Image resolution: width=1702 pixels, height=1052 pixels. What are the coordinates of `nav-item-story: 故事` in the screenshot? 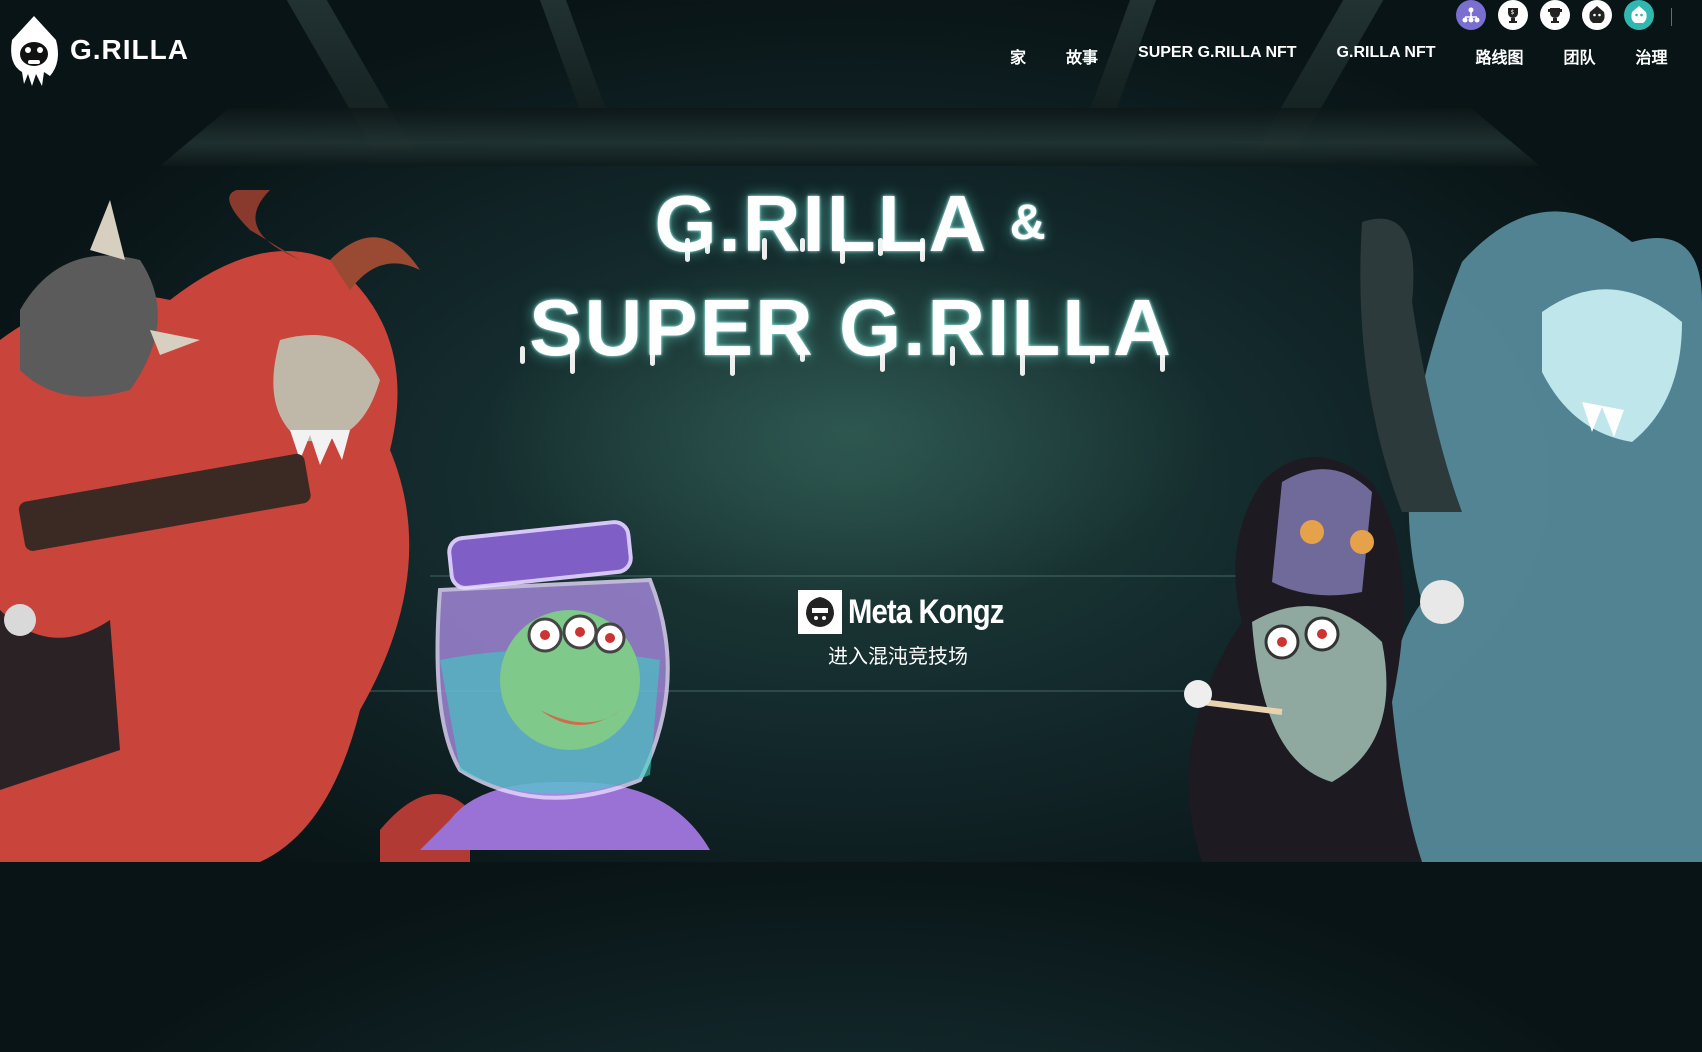 It's located at (1082, 56).